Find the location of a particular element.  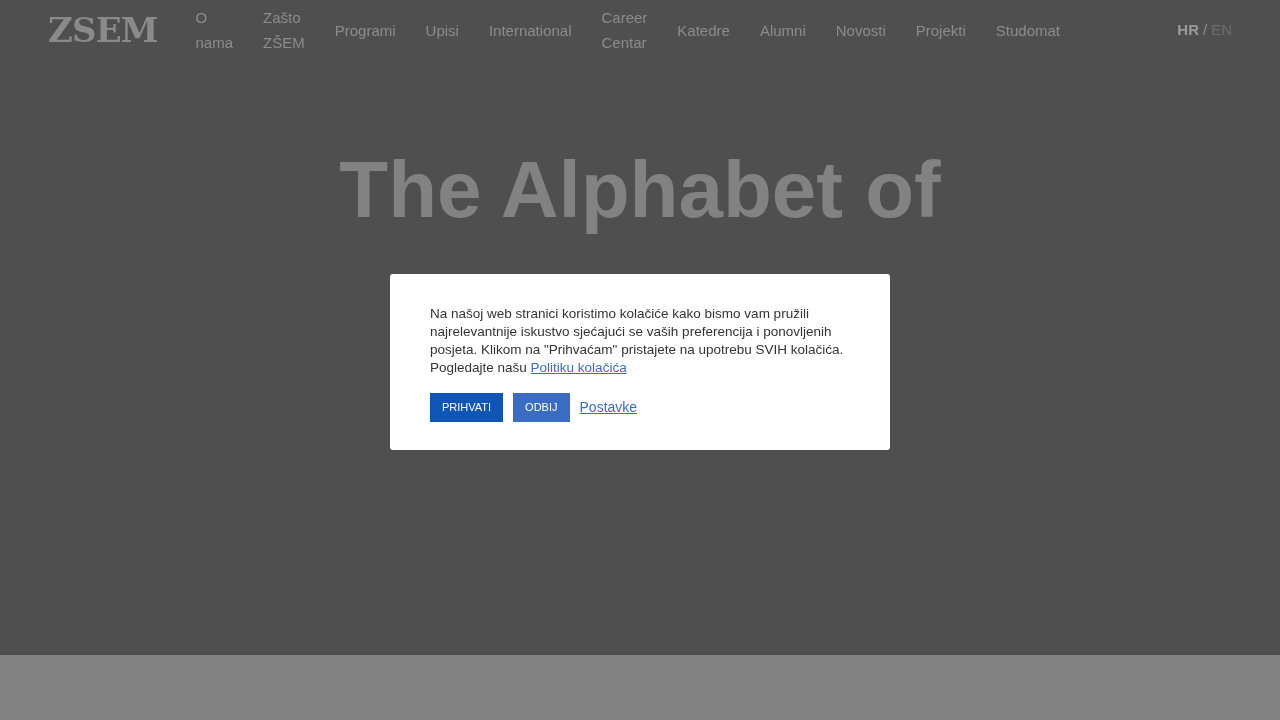

nav-link: Novosti is located at coordinates (860, 30).